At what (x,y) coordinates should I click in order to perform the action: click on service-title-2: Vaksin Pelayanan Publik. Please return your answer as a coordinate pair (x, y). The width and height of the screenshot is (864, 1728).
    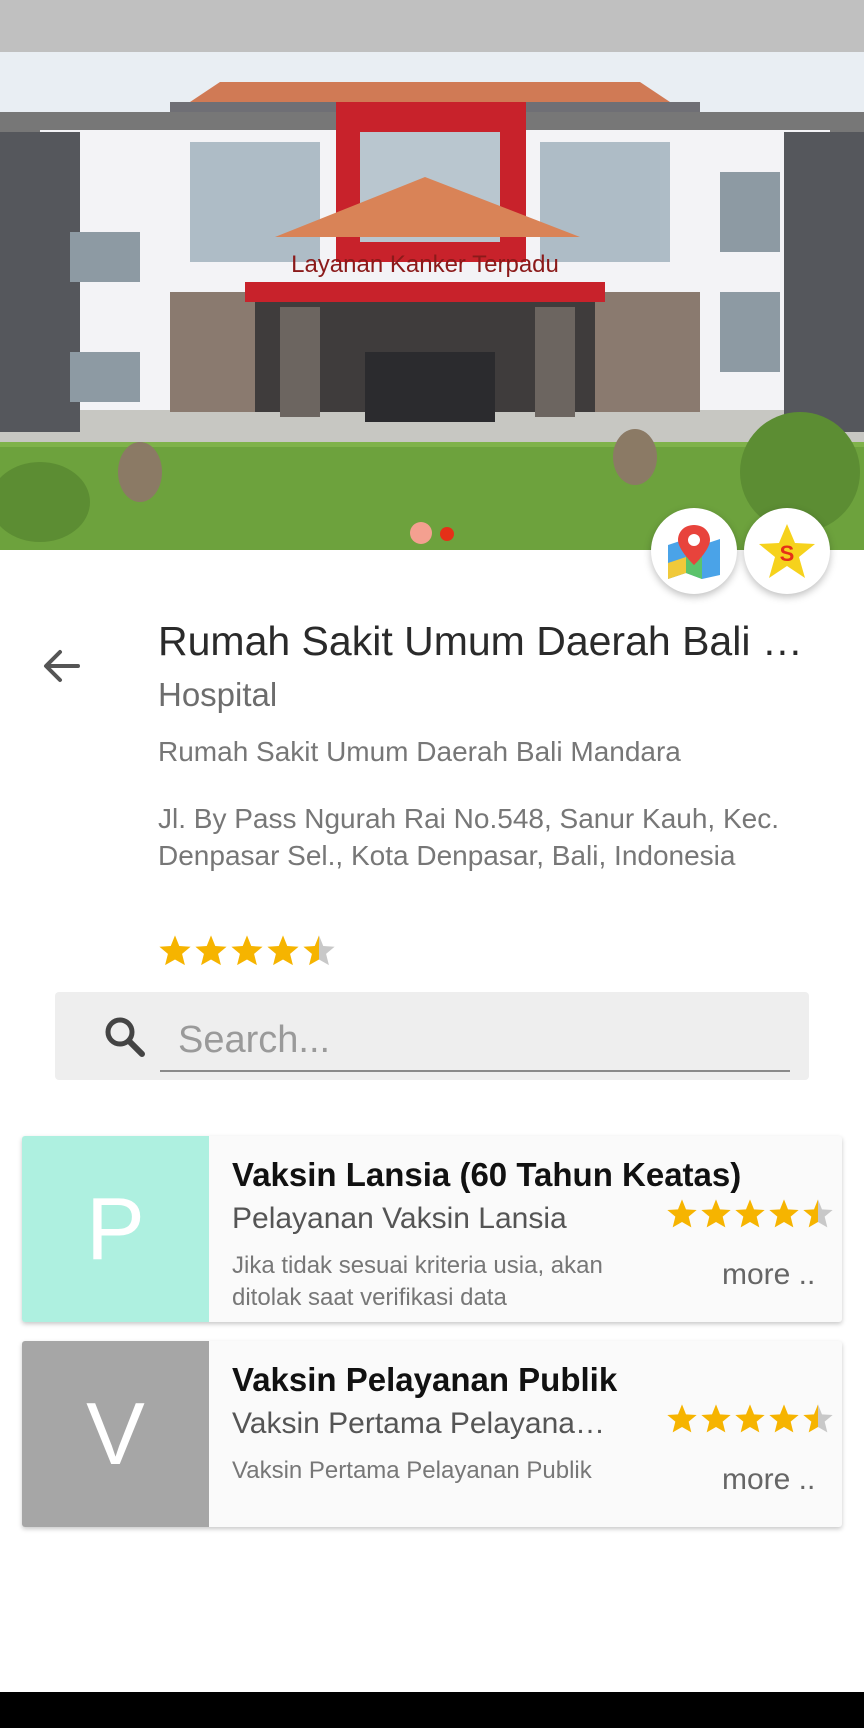
    Looking at the image, I should click on (425, 1379).